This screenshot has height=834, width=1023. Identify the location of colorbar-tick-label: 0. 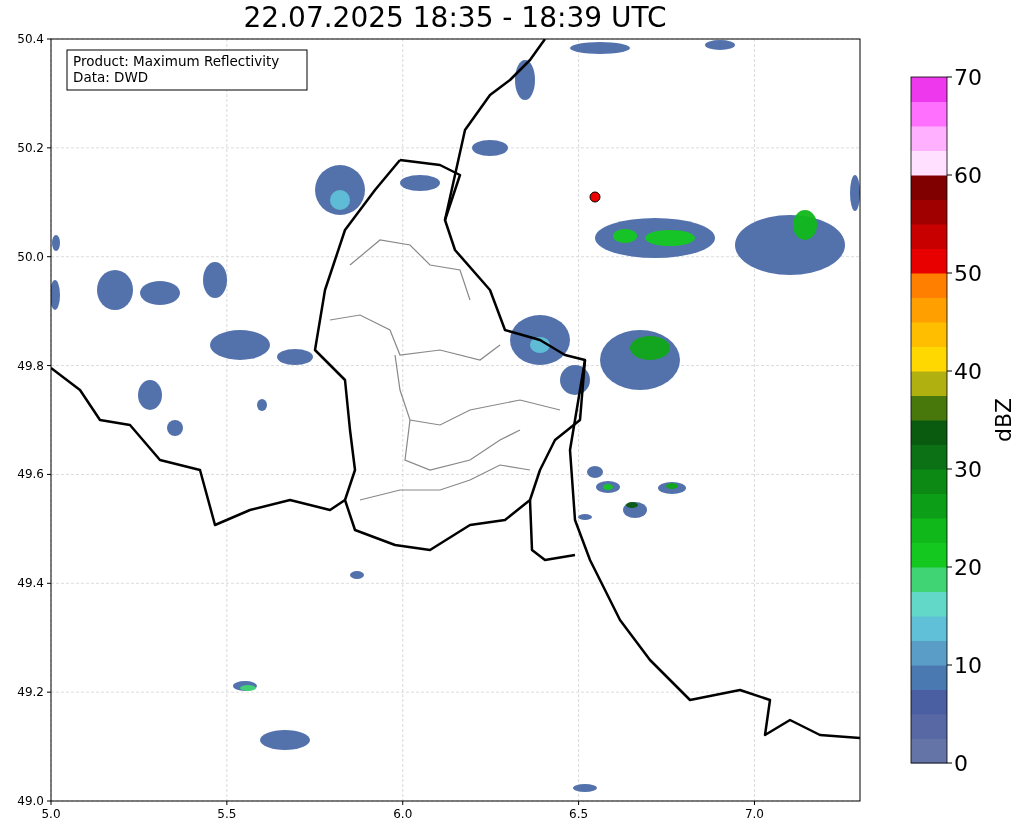
(961, 763).